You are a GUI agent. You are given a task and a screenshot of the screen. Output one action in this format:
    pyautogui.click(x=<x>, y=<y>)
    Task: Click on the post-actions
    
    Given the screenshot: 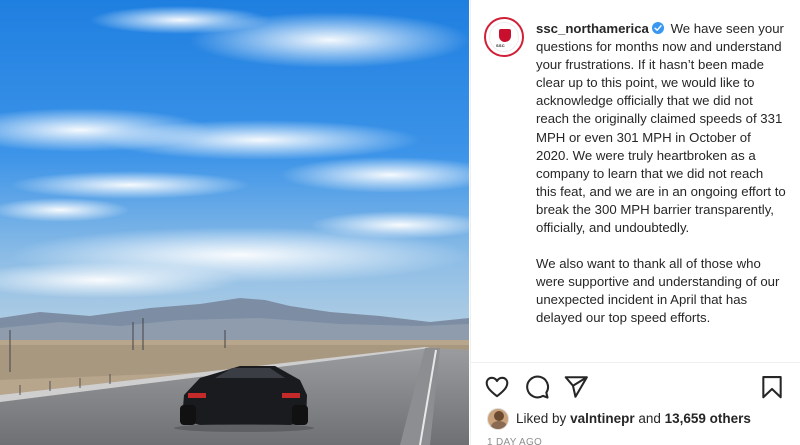 What is the action you would take?
    pyautogui.click(x=635, y=387)
    